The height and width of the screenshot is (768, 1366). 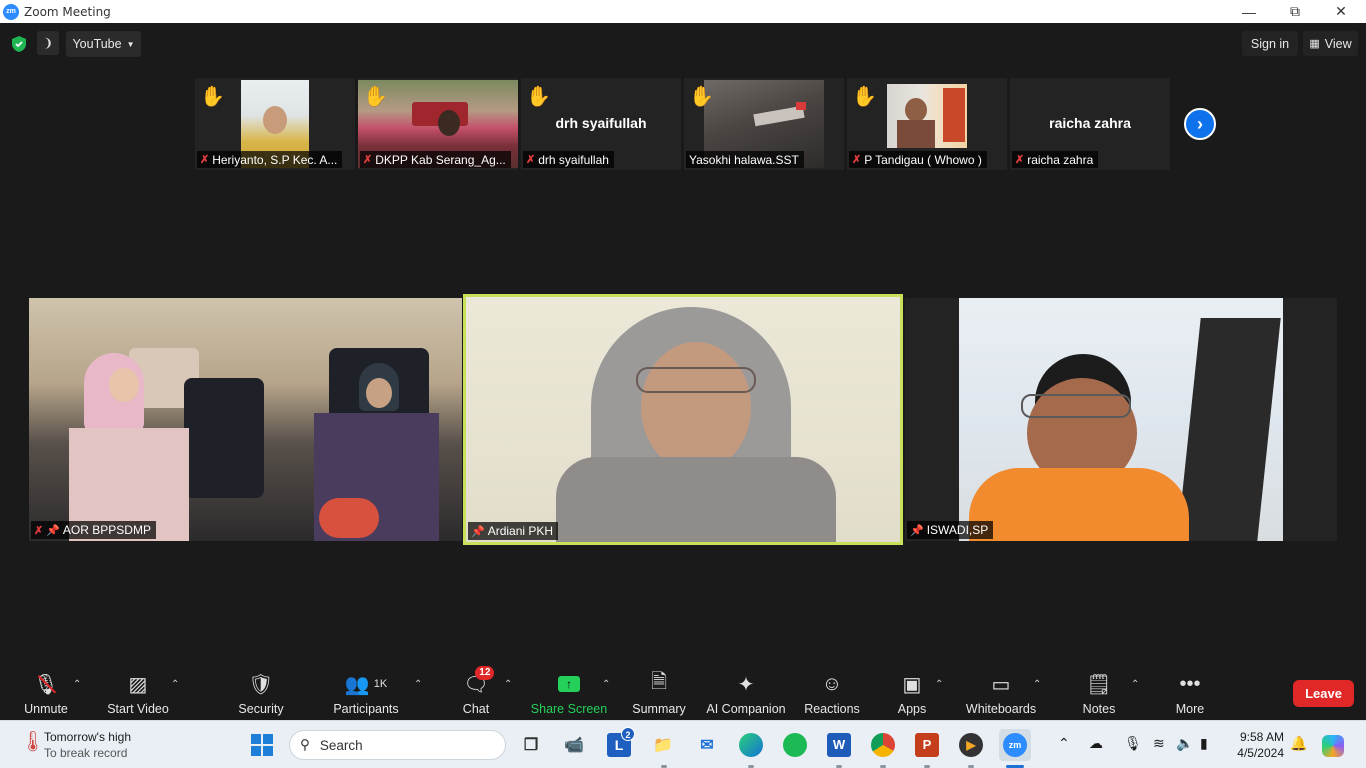 What do you see at coordinates (130, 44) in the screenshot?
I see `chevron-down-icon: ▼` at bounding box center [130, 44].